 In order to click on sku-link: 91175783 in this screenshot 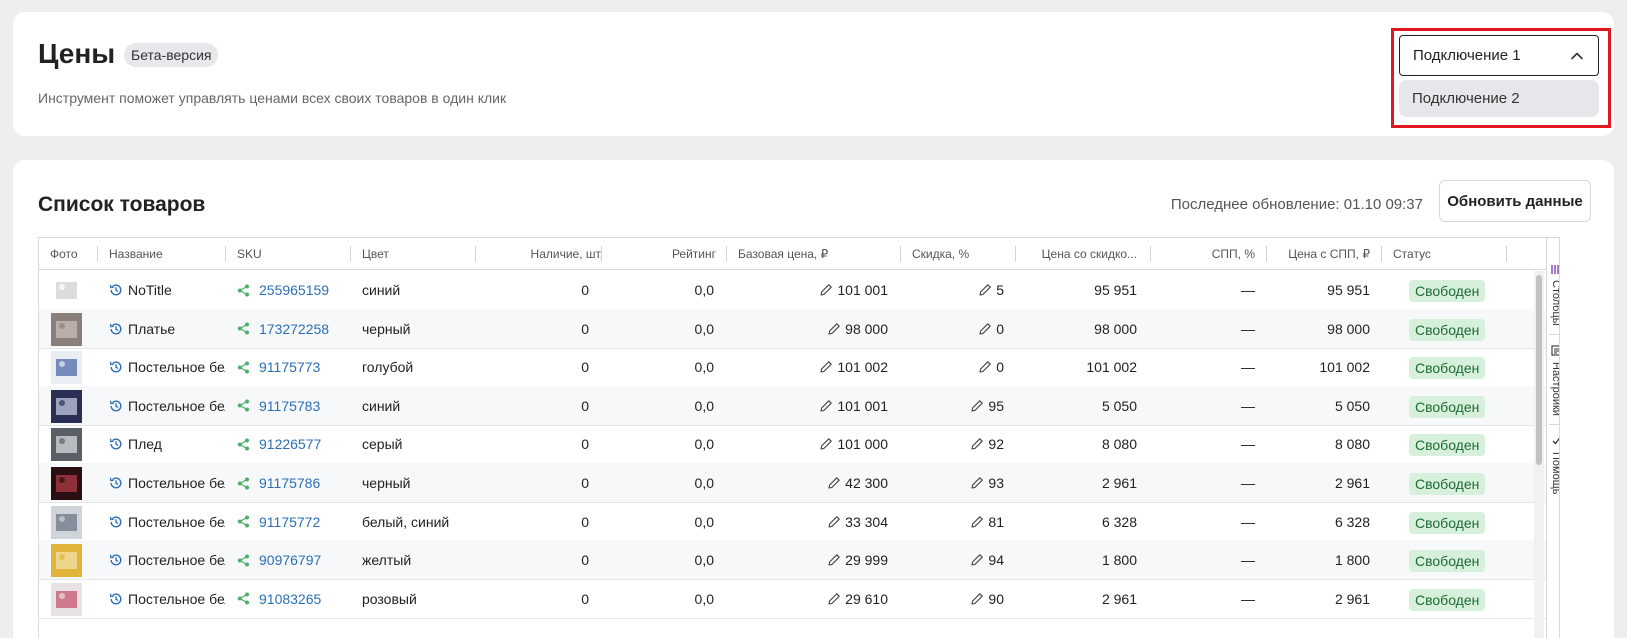, I will do `click(289, 406)`.